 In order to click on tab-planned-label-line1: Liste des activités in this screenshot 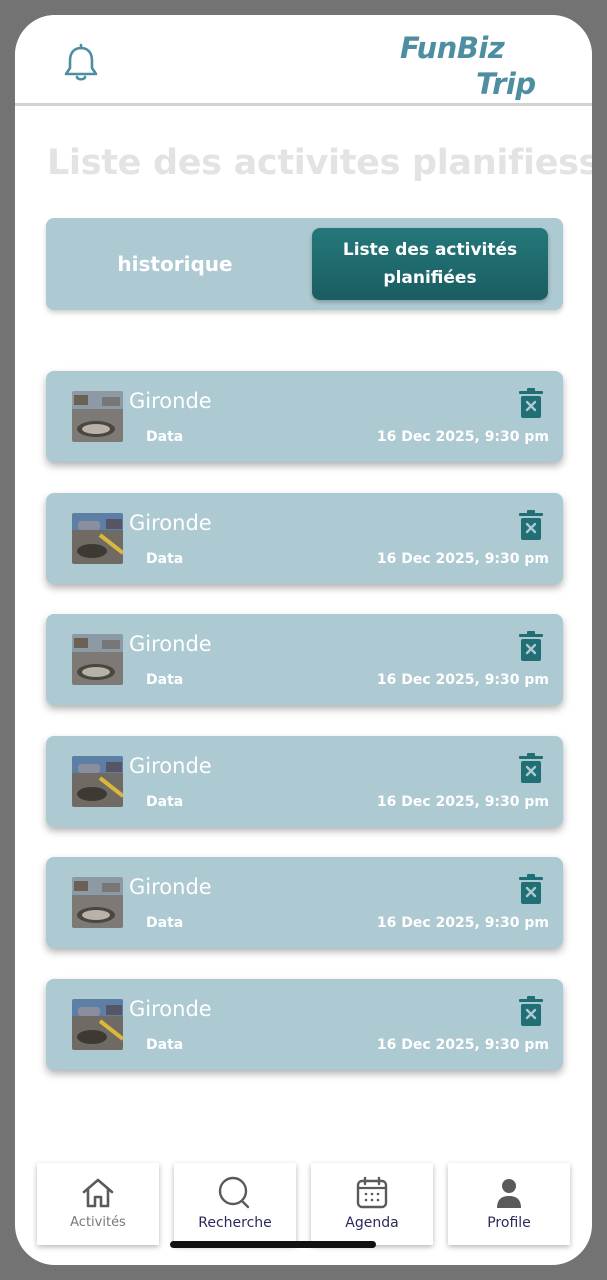, I will do `click(430, 250)`.